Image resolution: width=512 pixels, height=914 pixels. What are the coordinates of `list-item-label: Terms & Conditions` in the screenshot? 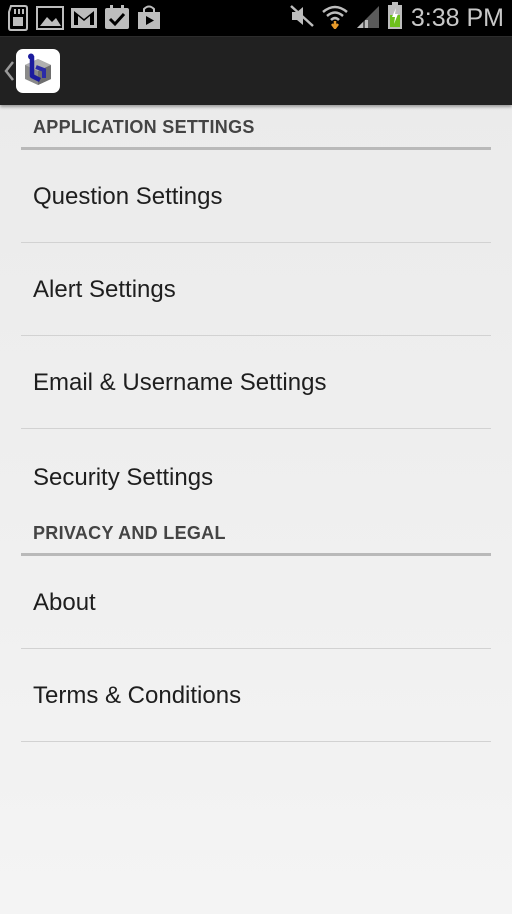 It's located at (137, 695).